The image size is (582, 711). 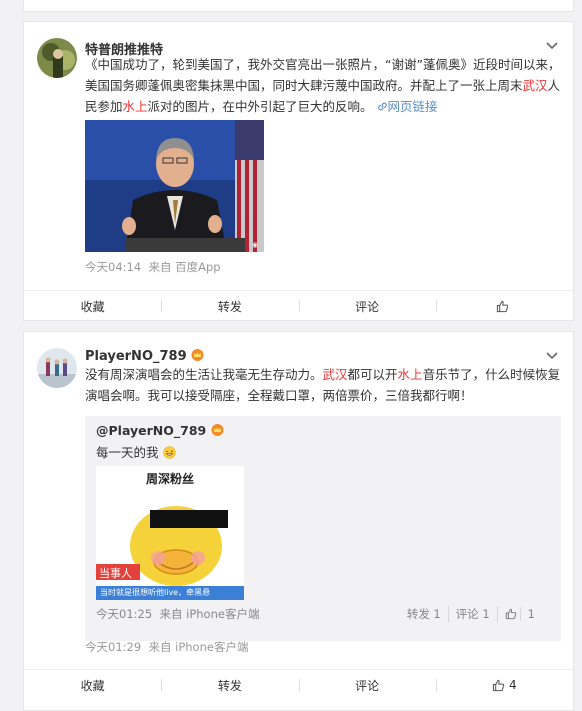 What do you see at coordinates (174, 186) in the screenshot?
I see `post-image: ◉` at bounding box center [174, 186].